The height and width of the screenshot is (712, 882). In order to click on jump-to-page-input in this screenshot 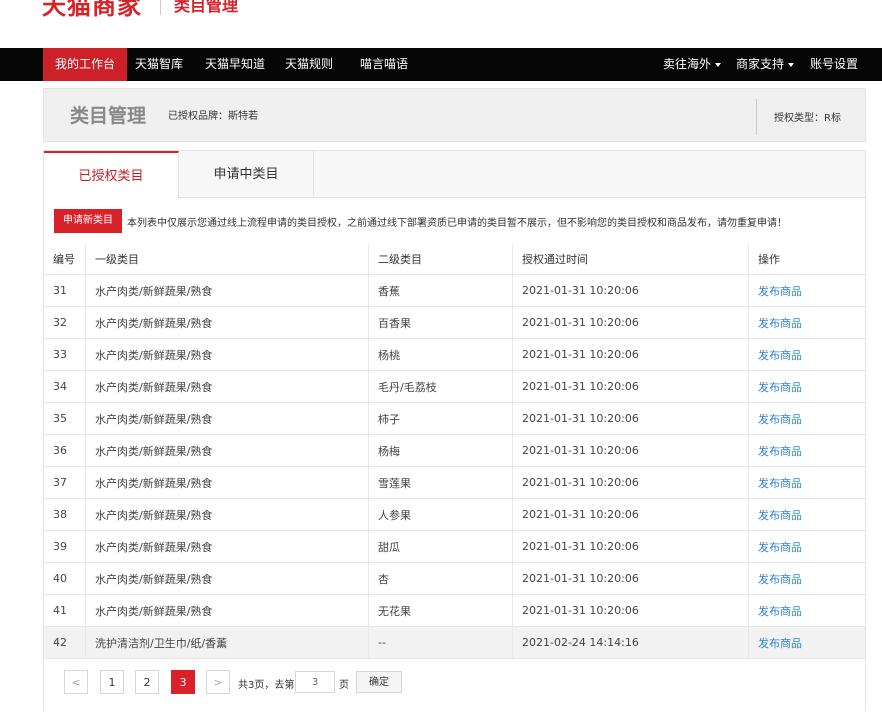, I will do `click(315, 682)`.